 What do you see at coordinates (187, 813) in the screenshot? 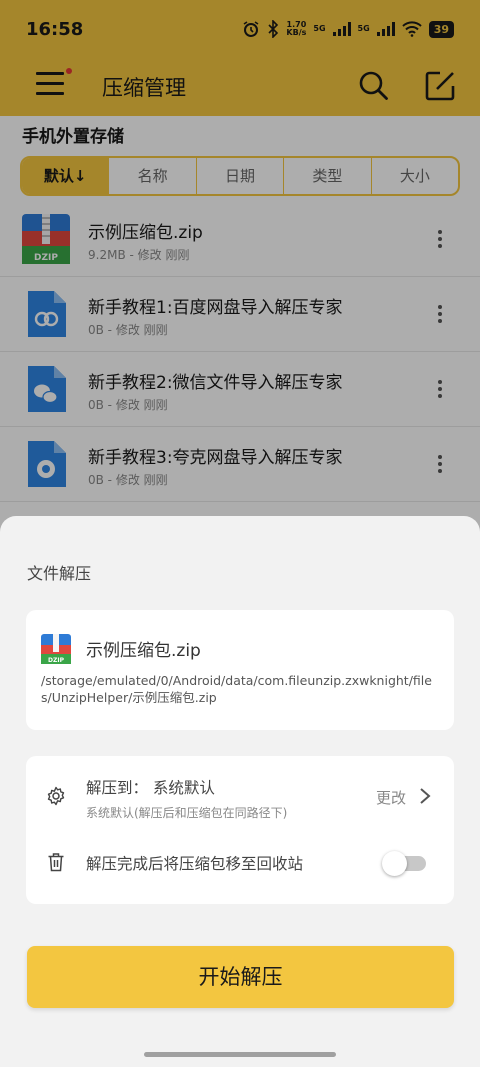
I see `extract-to-description: 系统默认(解压后和压缩包在同路径下)` at bounding box center [187, 813].